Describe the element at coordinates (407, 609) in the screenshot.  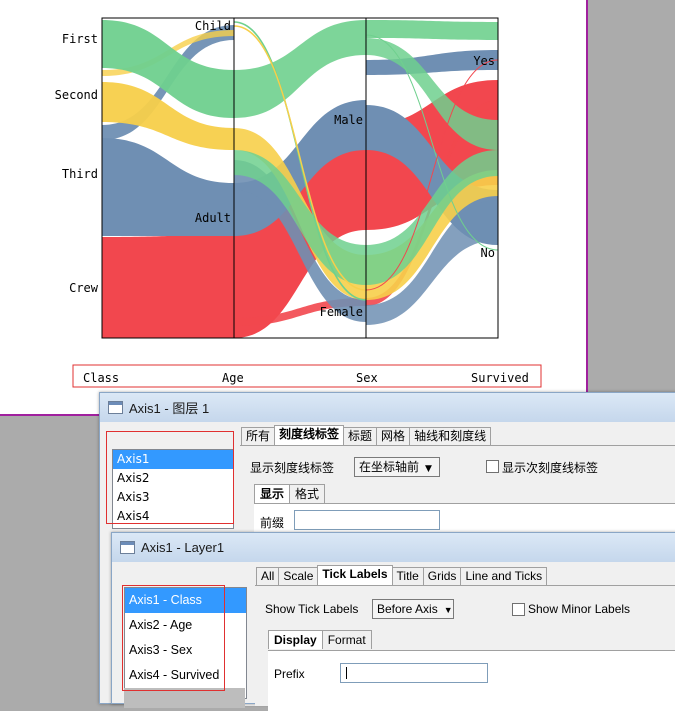
I see `select-value: Before Axis` at that location.